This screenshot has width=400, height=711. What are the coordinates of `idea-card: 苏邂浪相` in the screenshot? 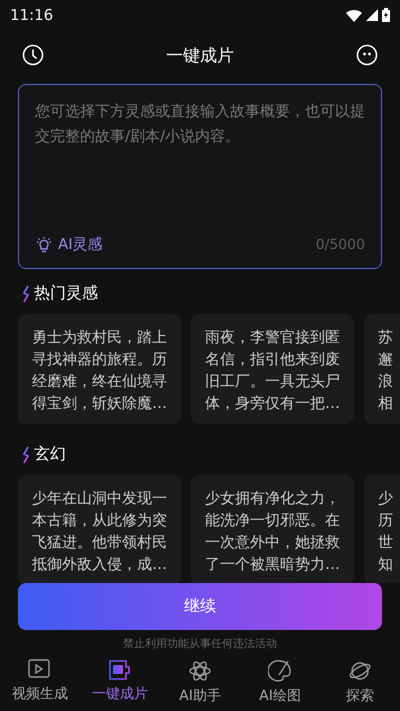 It's located at (382, 369).